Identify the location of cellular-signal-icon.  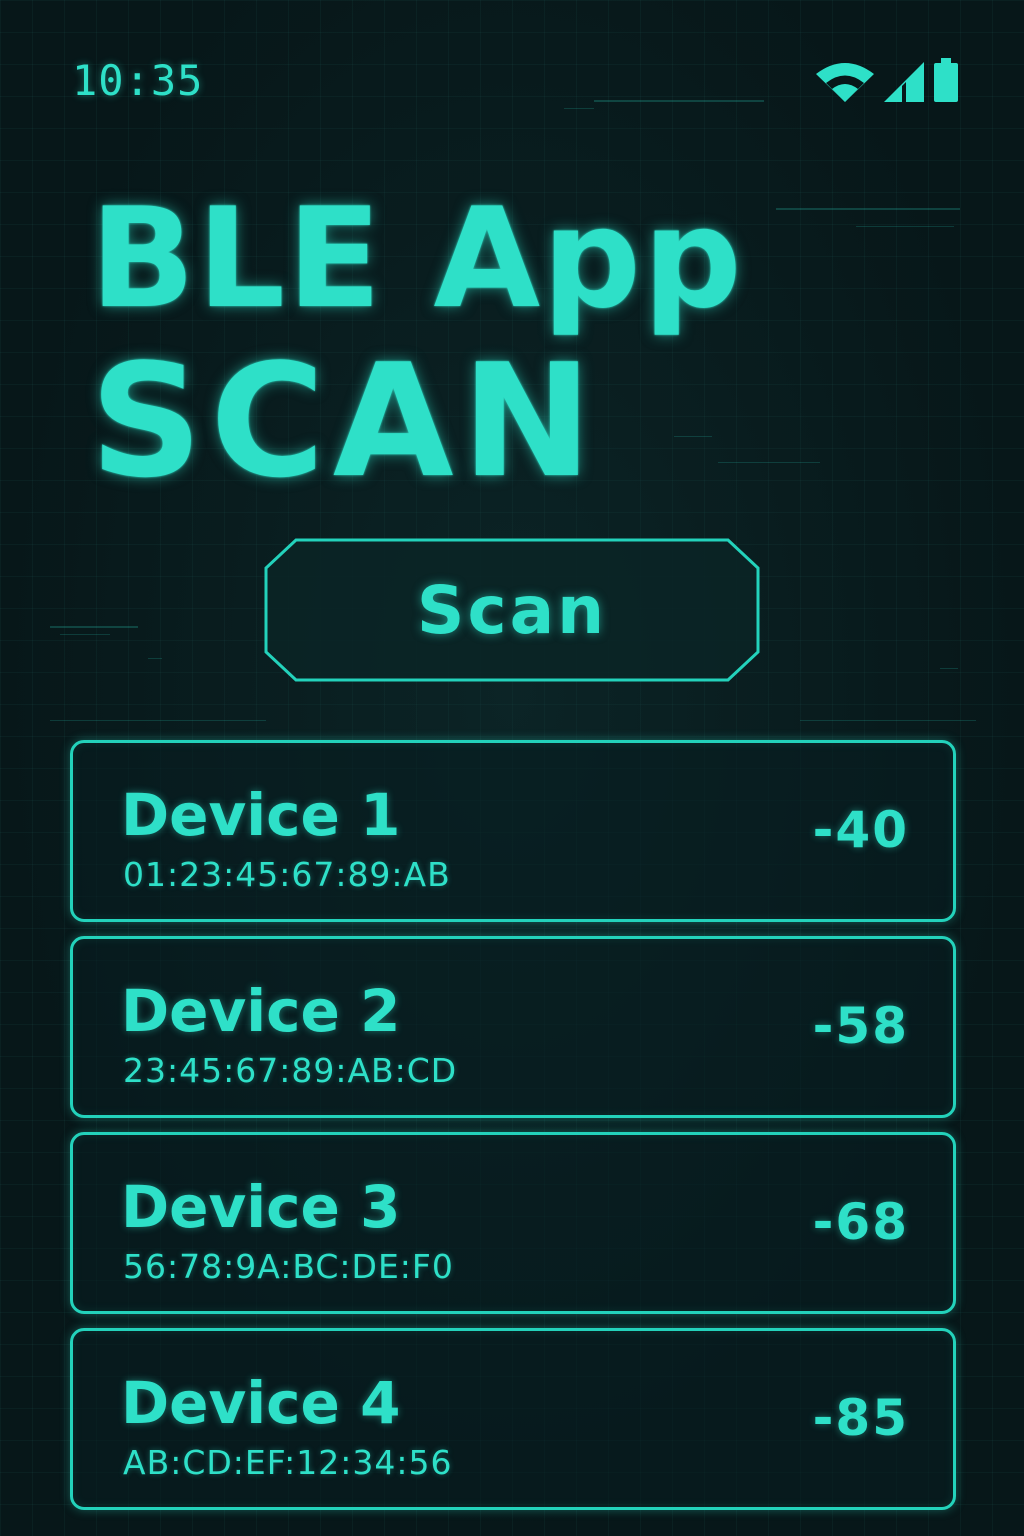
(904, 82).